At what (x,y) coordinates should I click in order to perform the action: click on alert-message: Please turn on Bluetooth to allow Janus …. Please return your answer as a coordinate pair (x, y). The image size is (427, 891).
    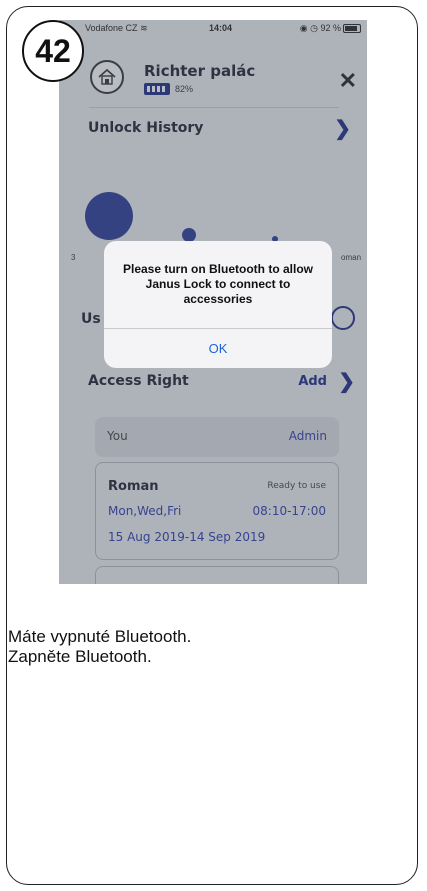
    Looking at the image, I should click on (217, 284).